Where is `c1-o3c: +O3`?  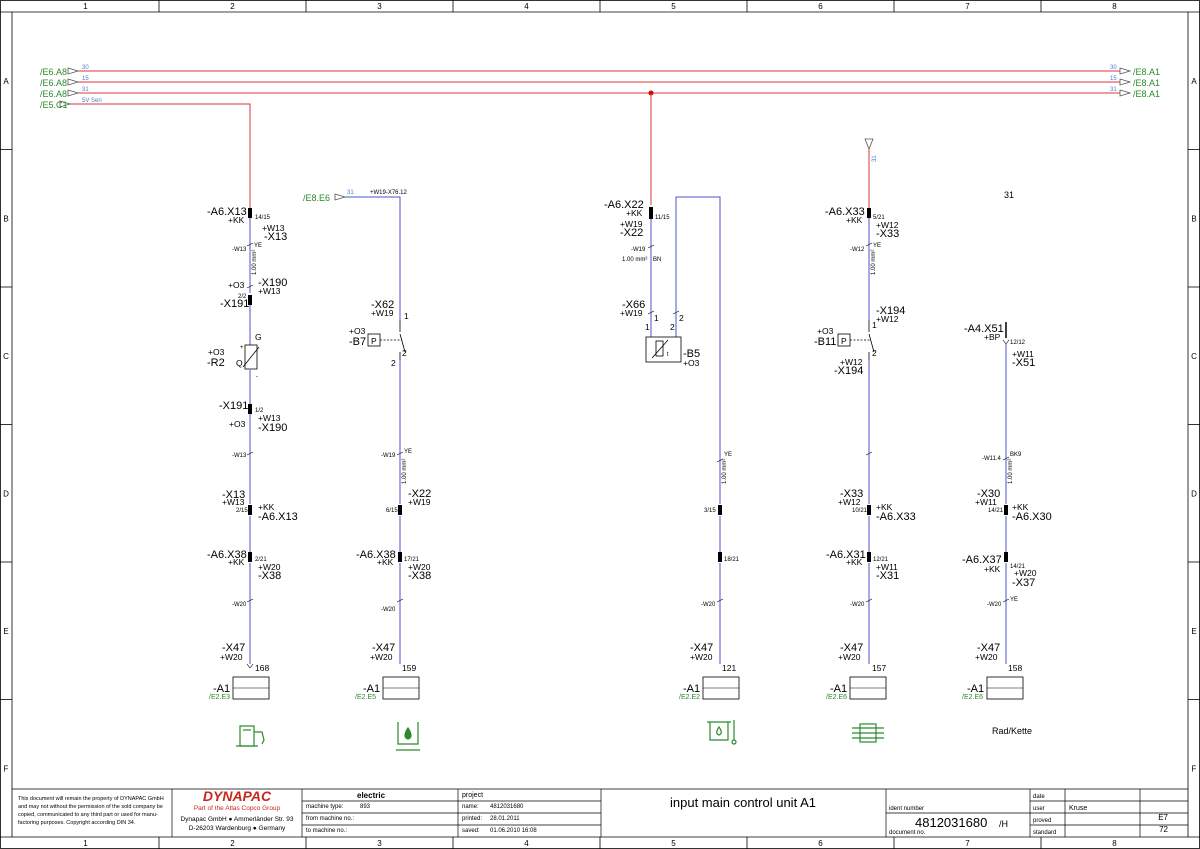
c1-o3c: +O3 is located at coordinates (237, 424).